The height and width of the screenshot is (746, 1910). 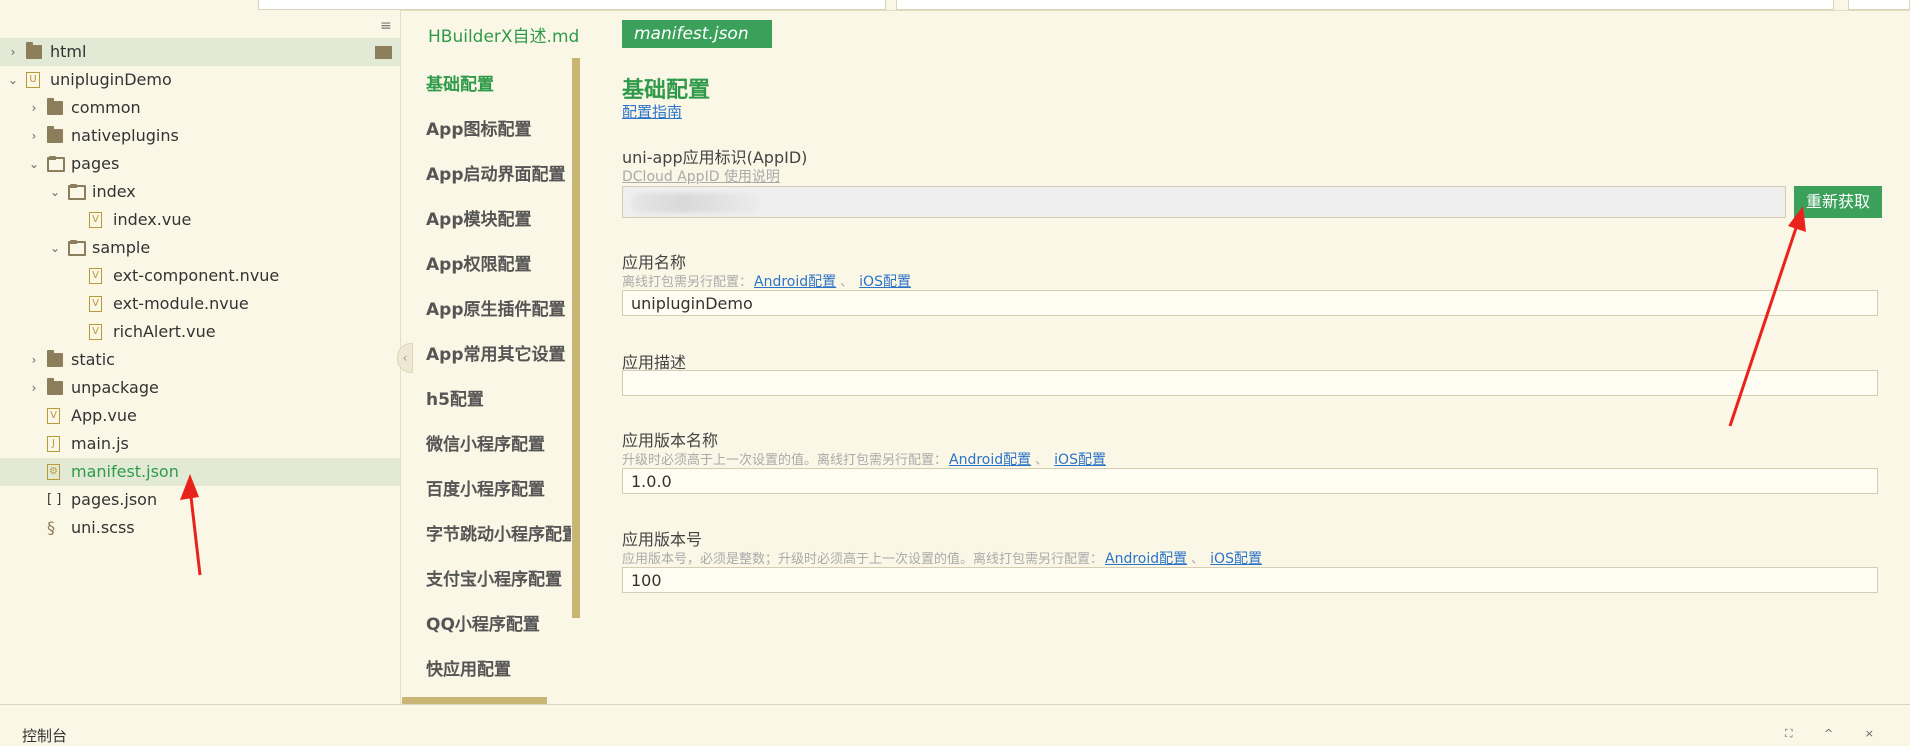 I want to click on version-name-android-link: Android配置, so click(x=990, y=460).